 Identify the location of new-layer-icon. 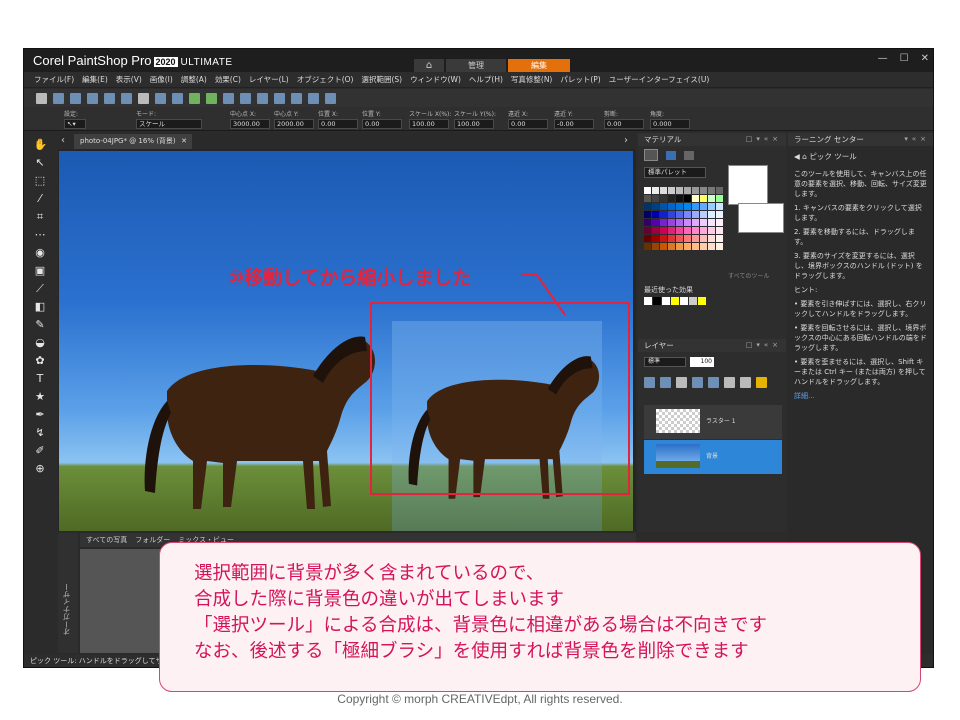
(649, 382).